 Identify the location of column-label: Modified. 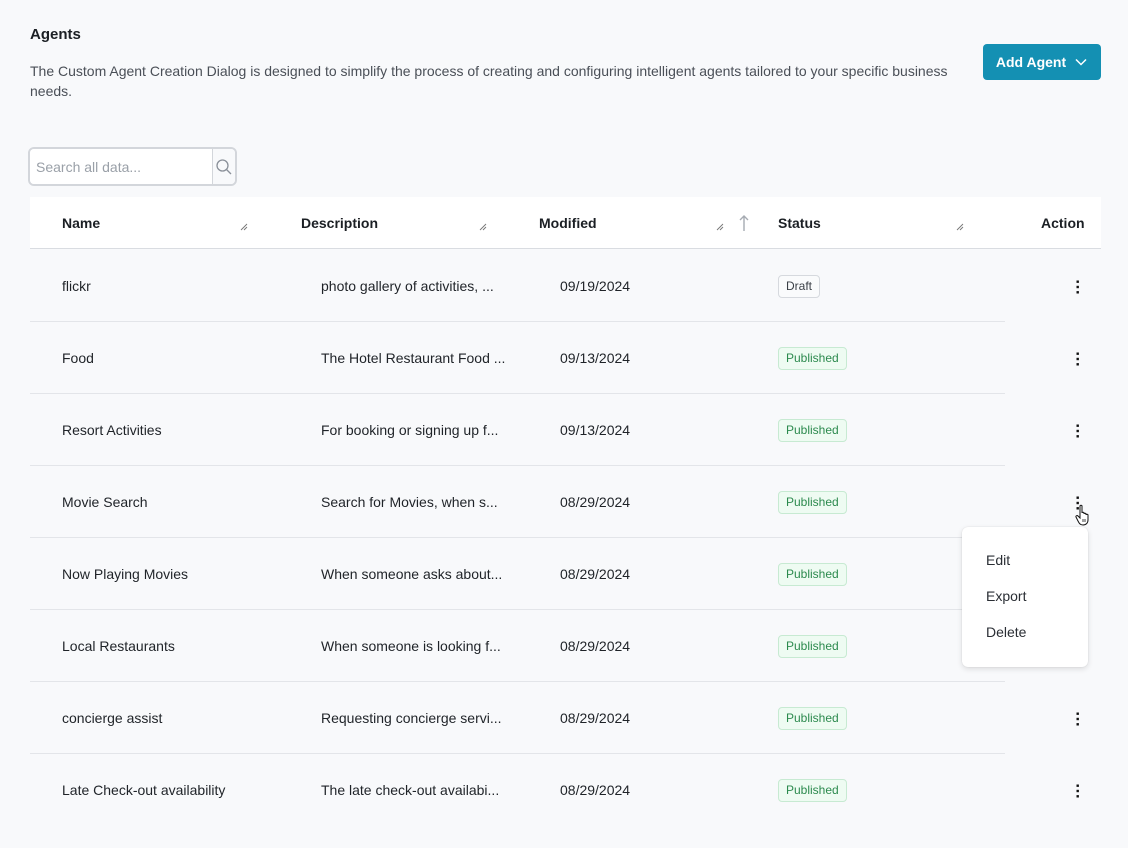
(568, 223).